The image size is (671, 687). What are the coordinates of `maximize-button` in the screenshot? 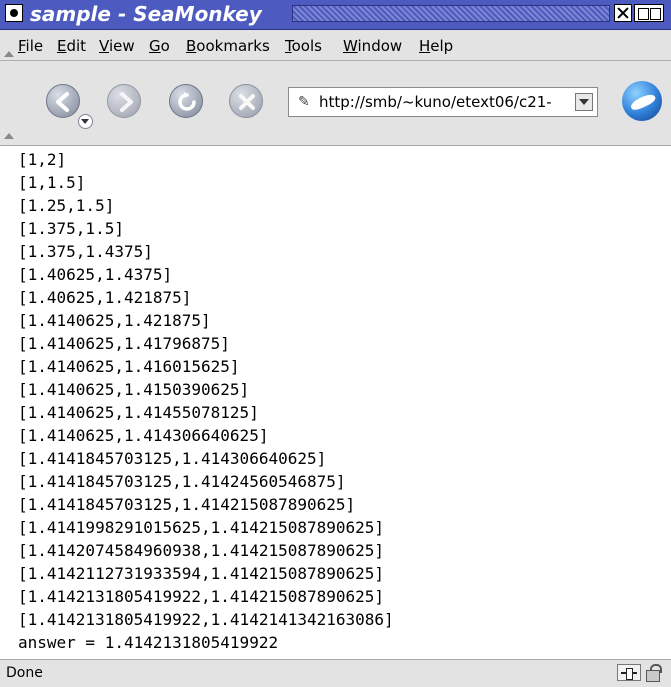 It's located at (649, 13).